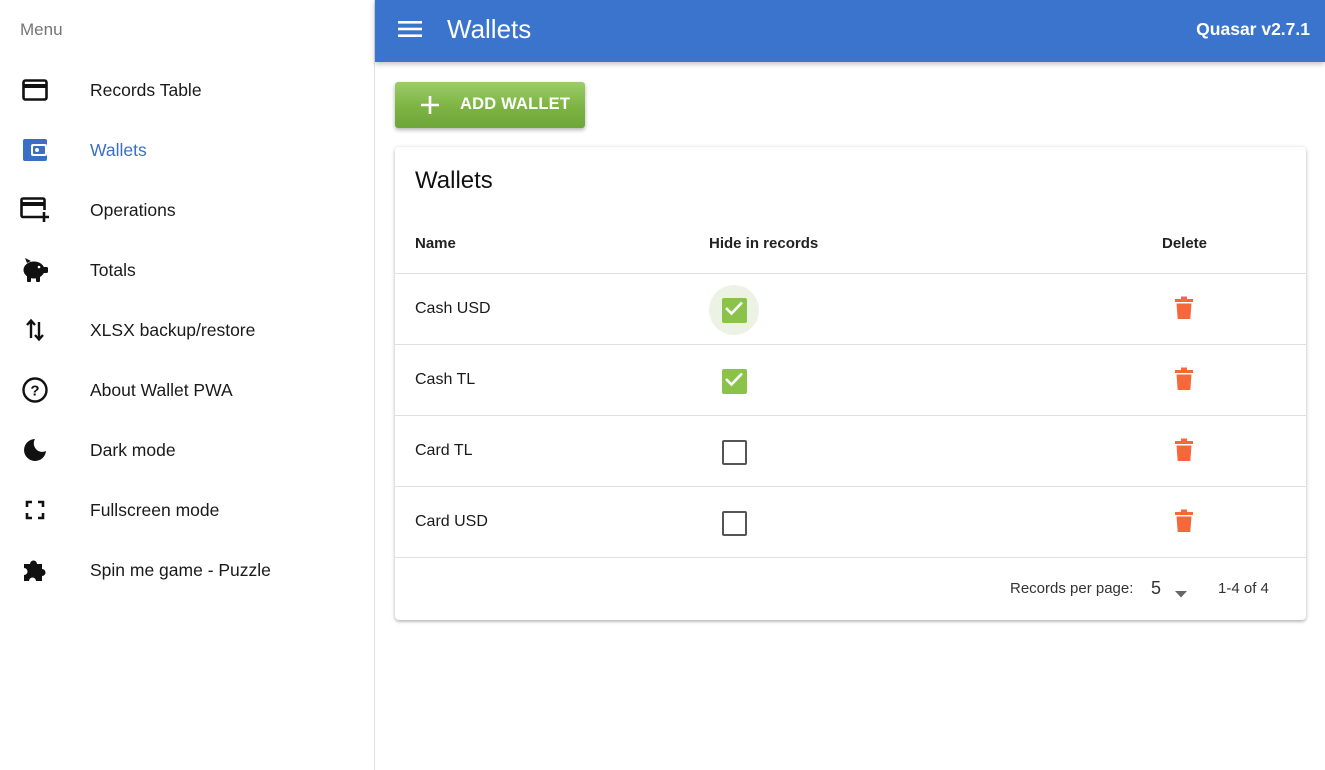  I want to click on menu-item-fullscreen-mode: Fullscreen mode, so click(187, 510).